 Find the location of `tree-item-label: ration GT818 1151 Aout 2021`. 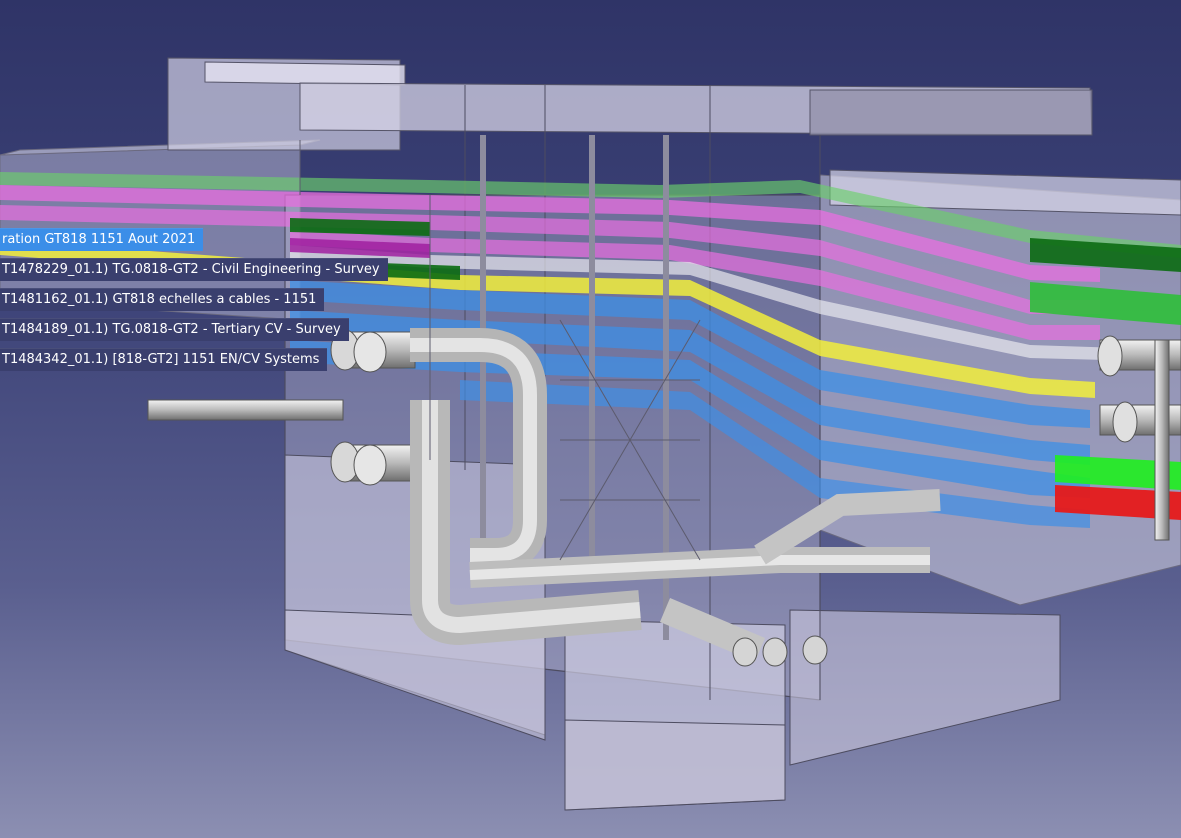

tree-item-label: ration GT818 1151 Aout 2021 is located at coordinates (99, 239).